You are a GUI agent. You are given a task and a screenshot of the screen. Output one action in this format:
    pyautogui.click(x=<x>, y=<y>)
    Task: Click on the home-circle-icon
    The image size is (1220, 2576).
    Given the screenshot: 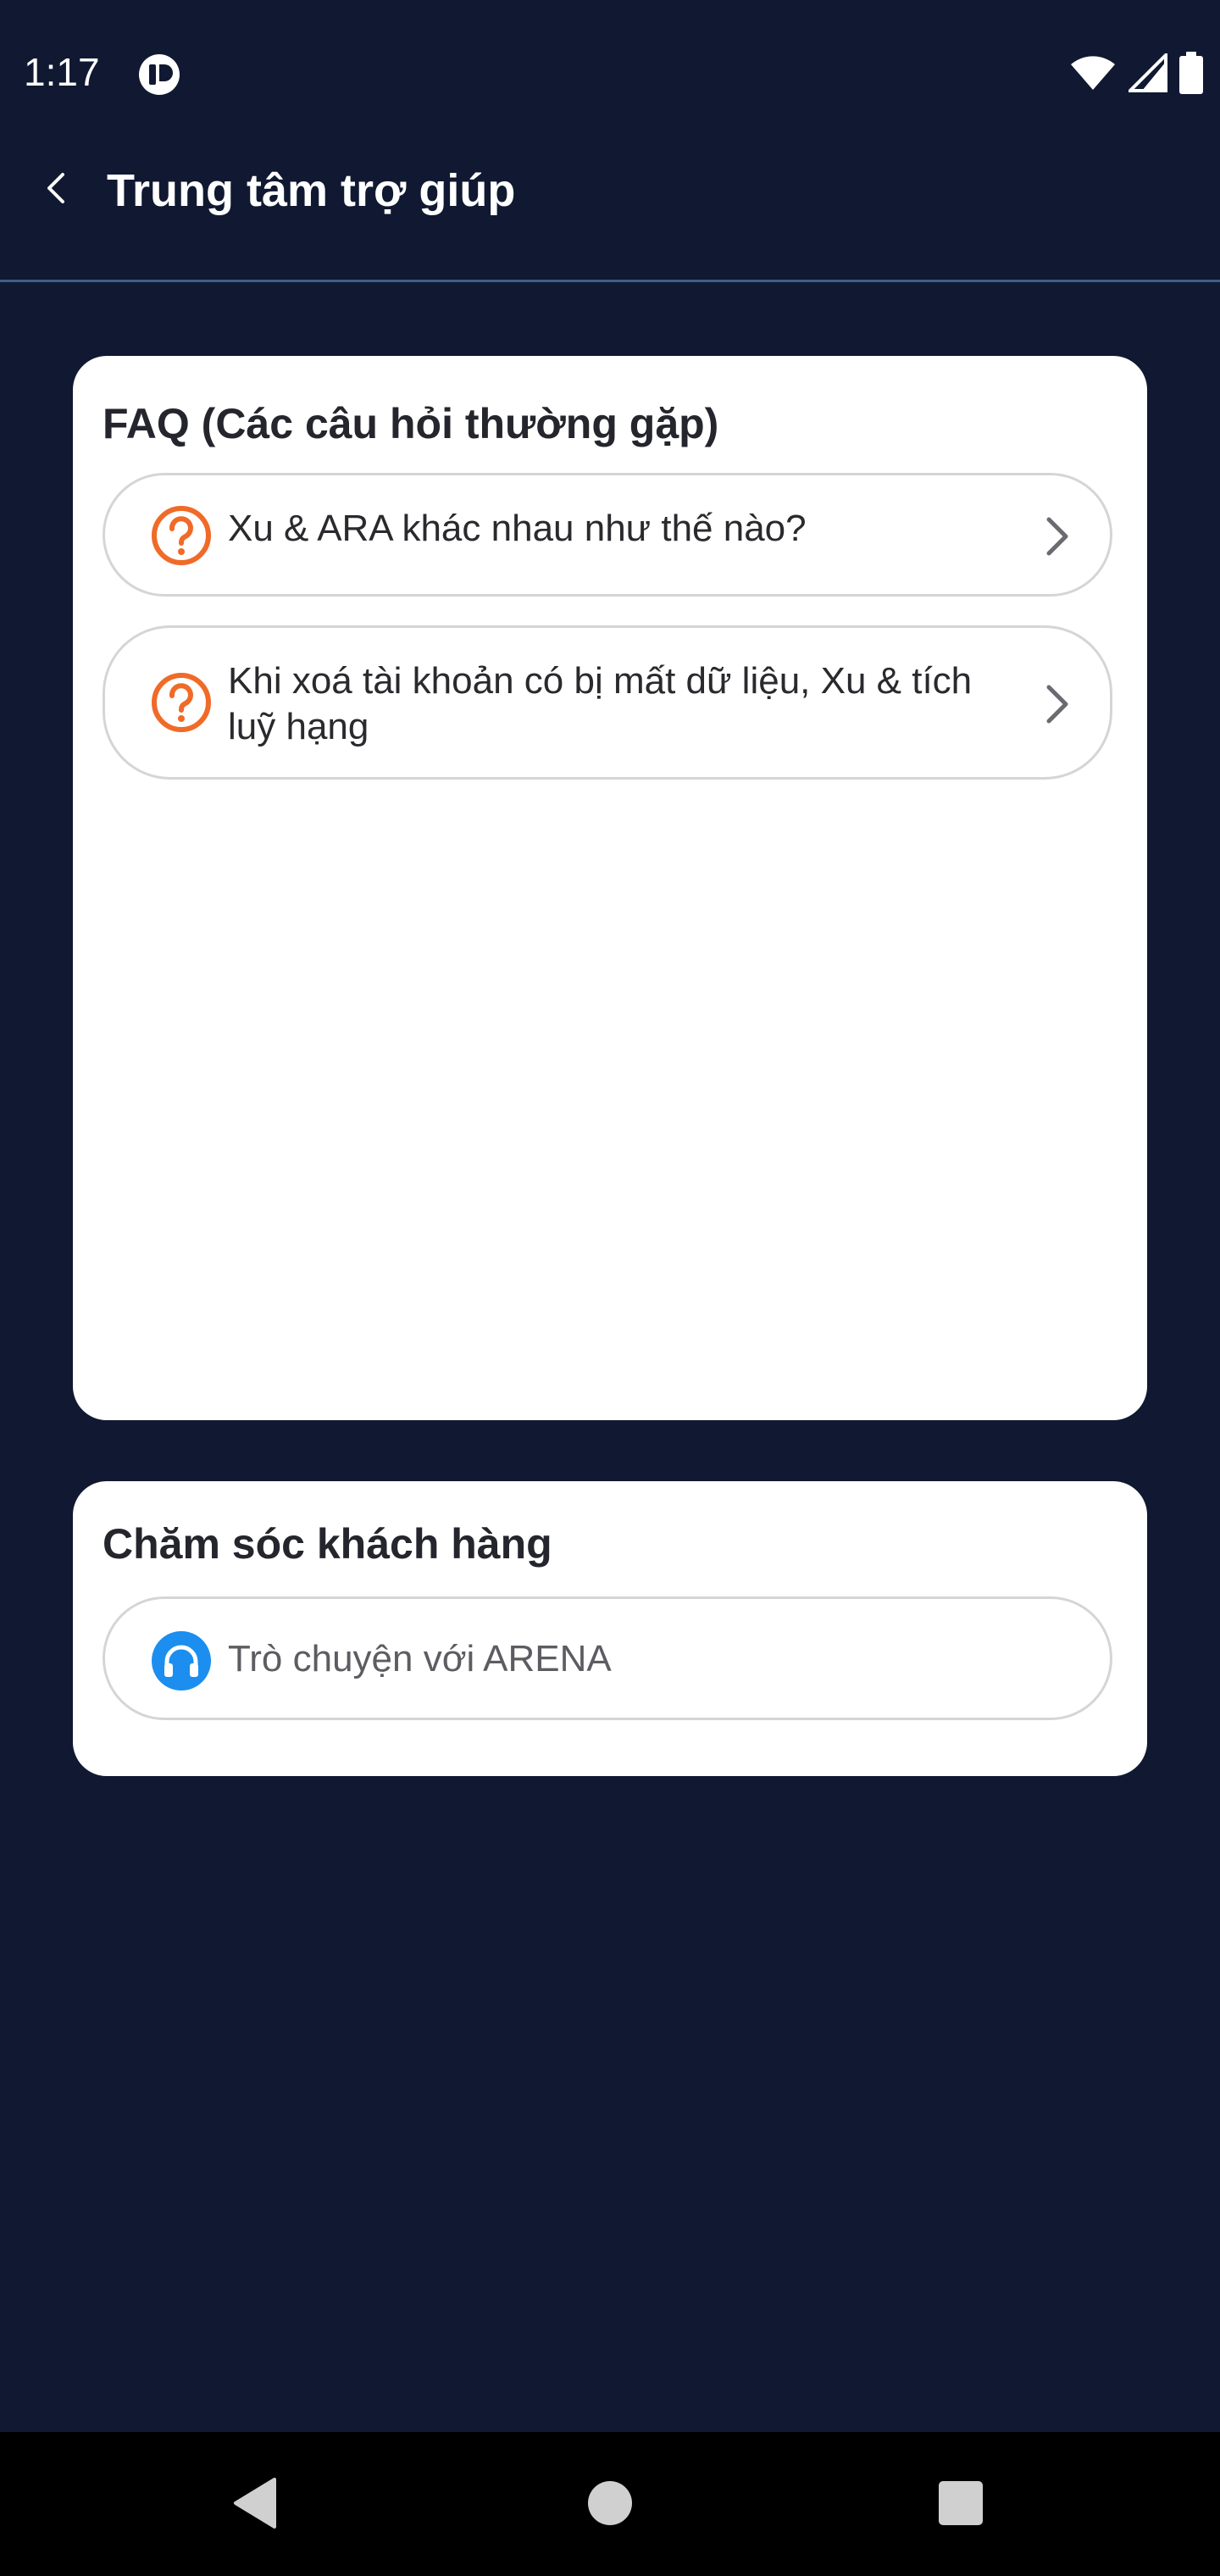 What is the action you would take?
    pyautogui.click(x=610, y=2505)
    